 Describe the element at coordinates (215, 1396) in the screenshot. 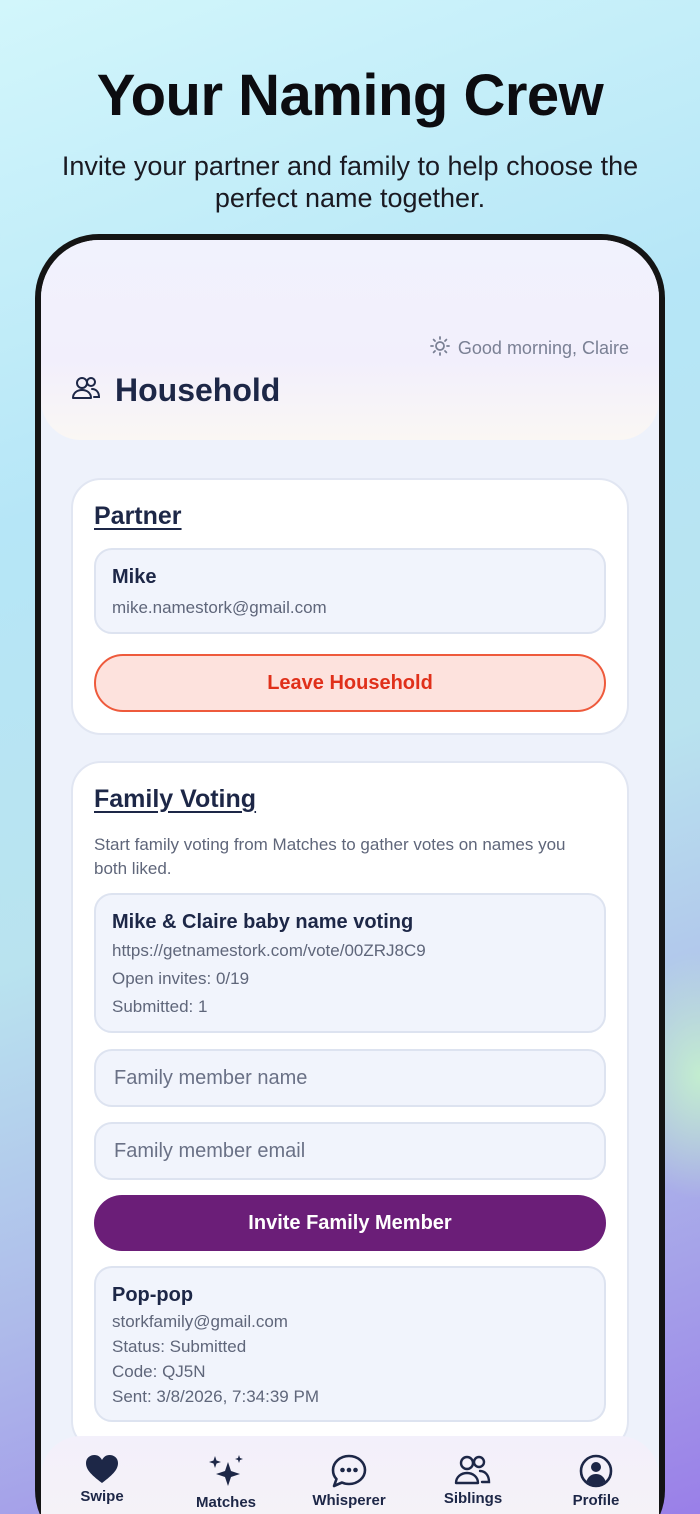

I see `family-member-sent: Sent: 3/8/2026, 7:34:39 PM` at that location.